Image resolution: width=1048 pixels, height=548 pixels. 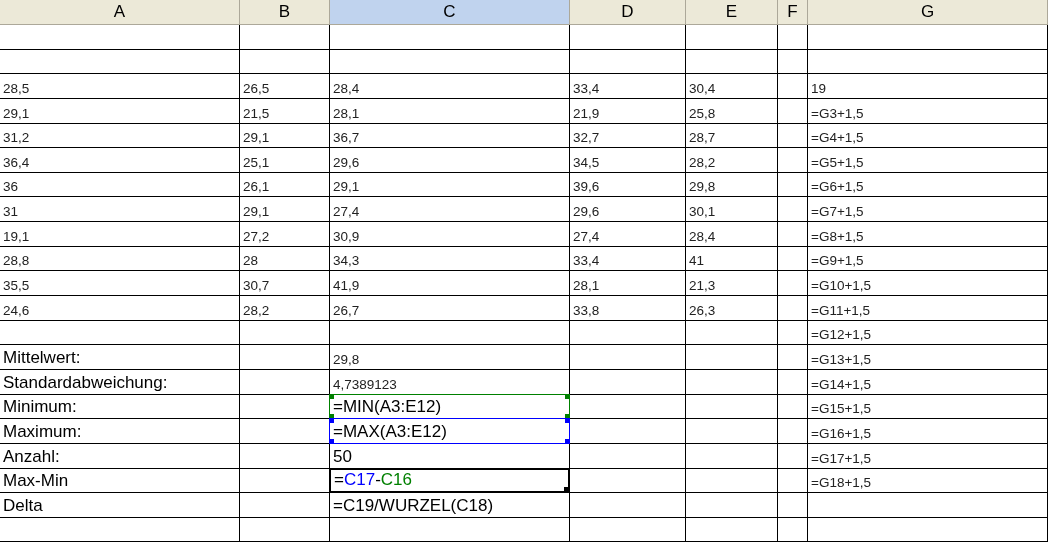 What do you see at coordinates (450, 505) in the screenshot?
I see `table-cell: =C19/WURZEL(C18)` at bounding box center [450, 505].